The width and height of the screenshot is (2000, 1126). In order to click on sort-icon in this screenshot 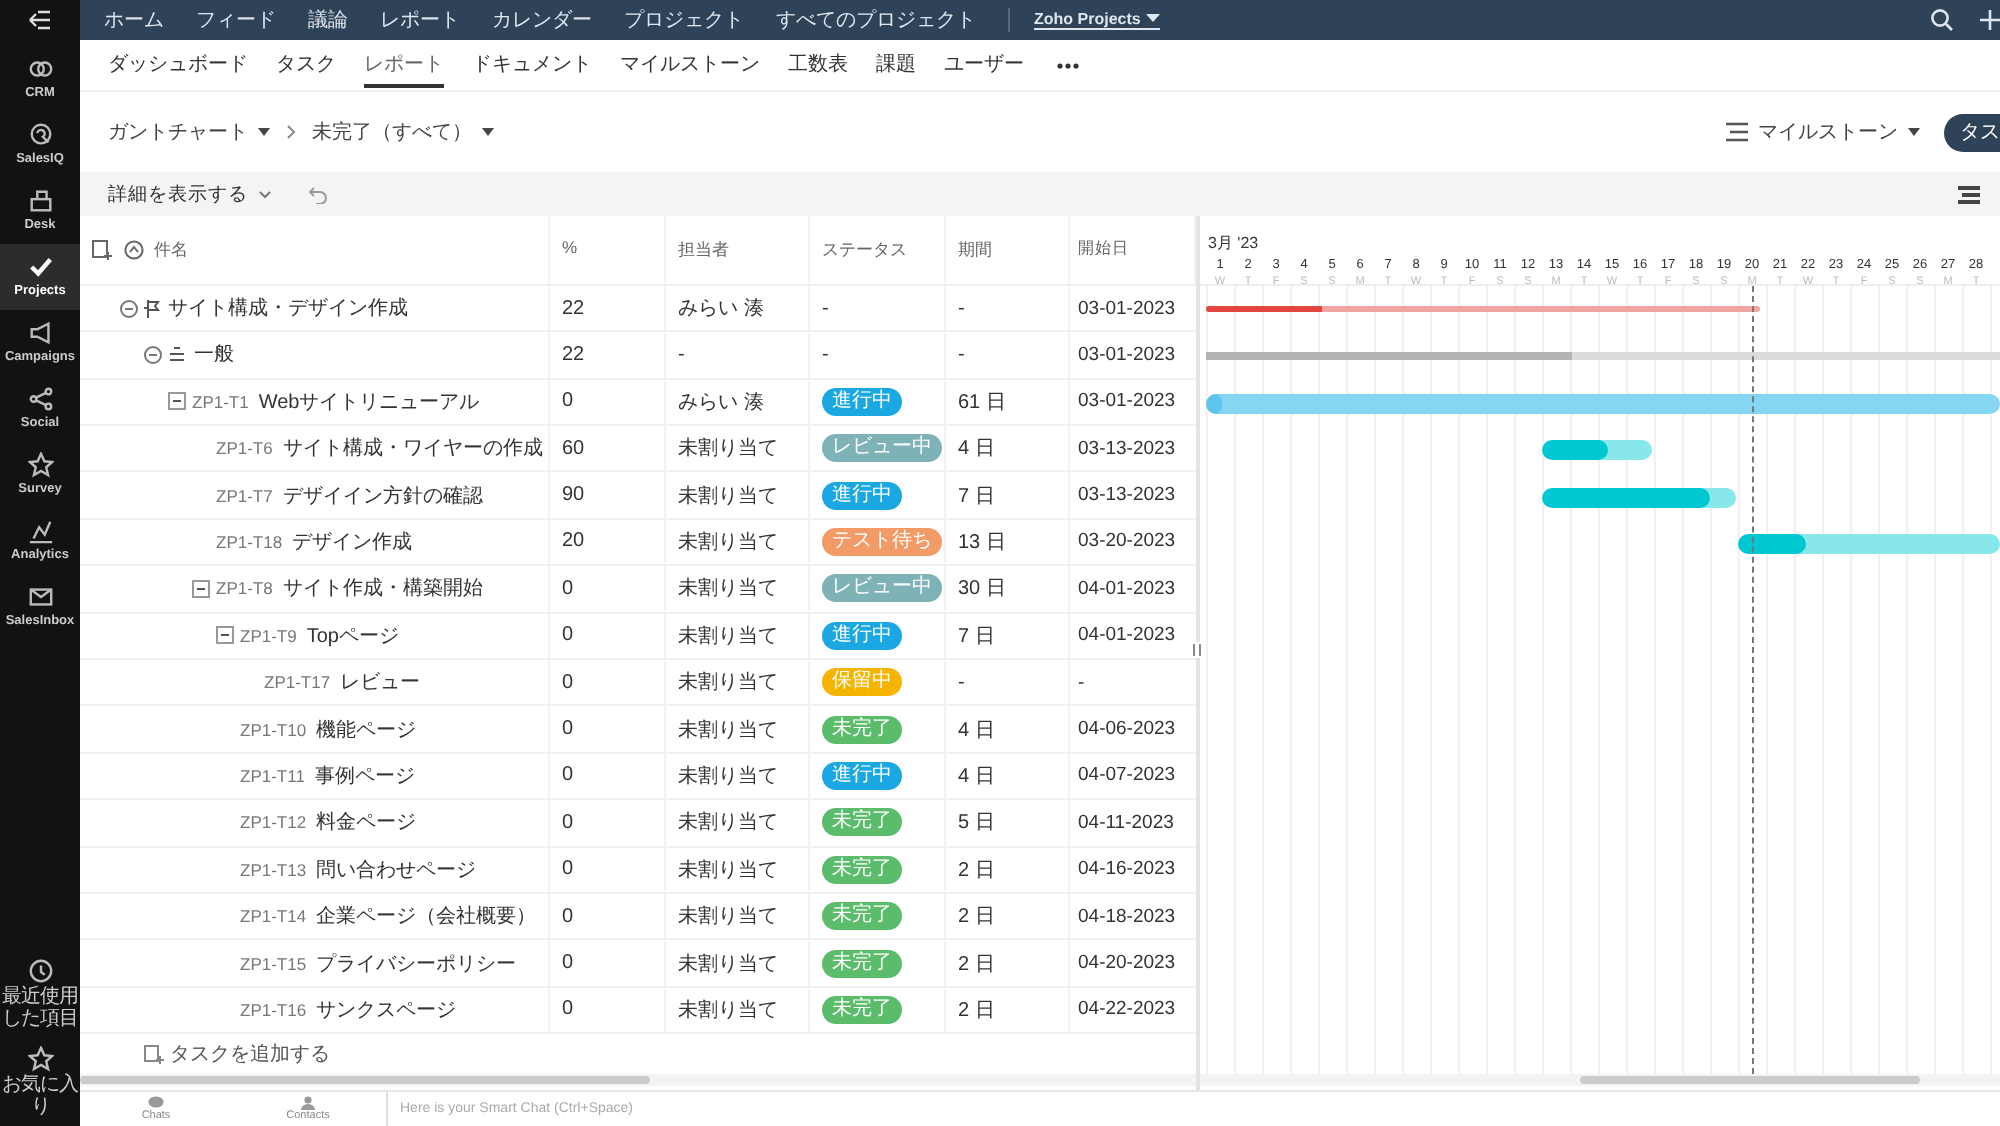, I will do `click(134, 249)`.